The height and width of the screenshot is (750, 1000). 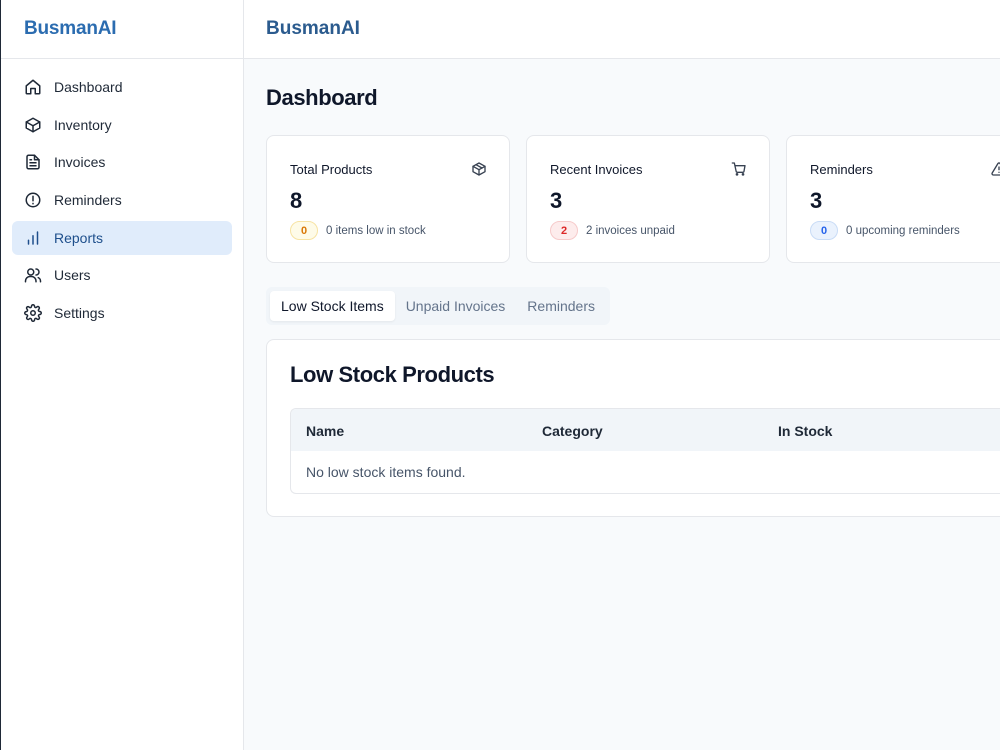 What do you see at coordinates (388, 199) in the screenshot?
I see `stat-card-total-products: Total Products 8 0 0 items low in stock` at bounding box center [388, 199].